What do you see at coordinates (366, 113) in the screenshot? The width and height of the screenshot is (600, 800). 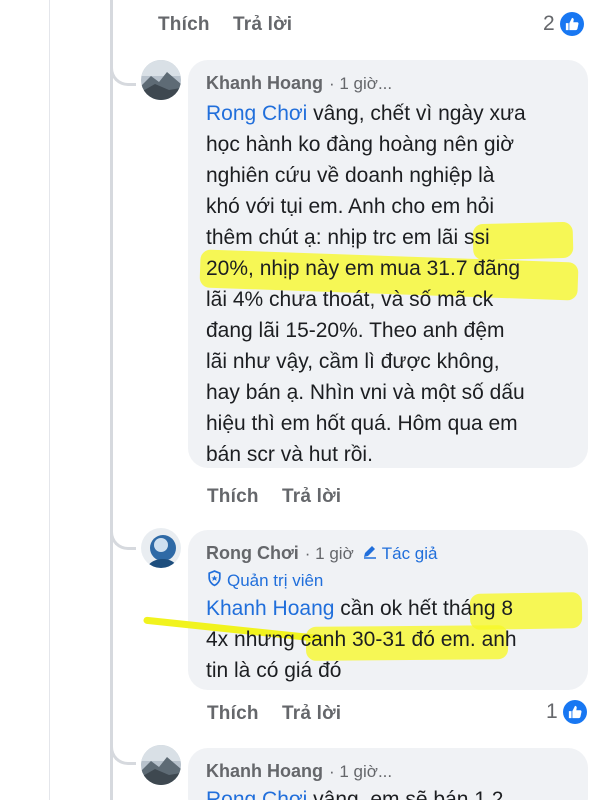 I see `comment-line: Rong Chơi vâng, chết vì ngày xưa` at bounding box center [366, 113].